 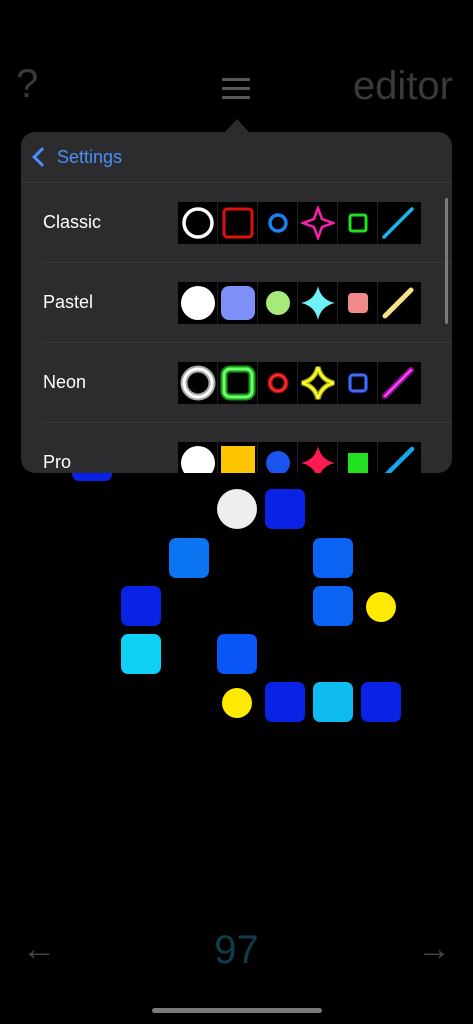 I want to click on popover-scrollbar, so click(x=446, y=261).